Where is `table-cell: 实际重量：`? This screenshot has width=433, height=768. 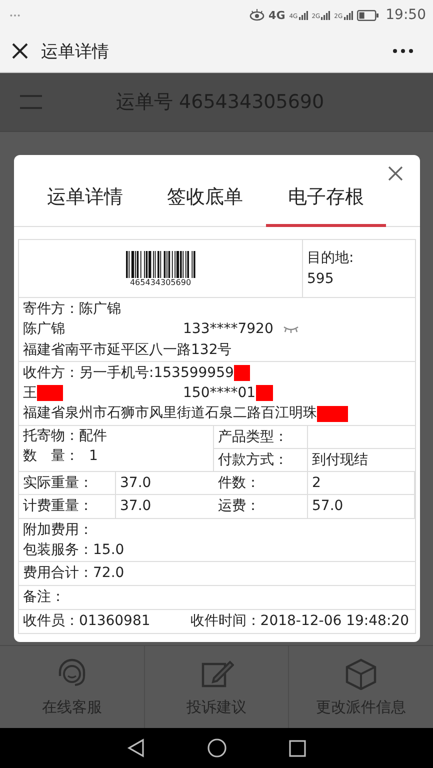 table-cell: 实际重量： is located at coordinates (67, 483).